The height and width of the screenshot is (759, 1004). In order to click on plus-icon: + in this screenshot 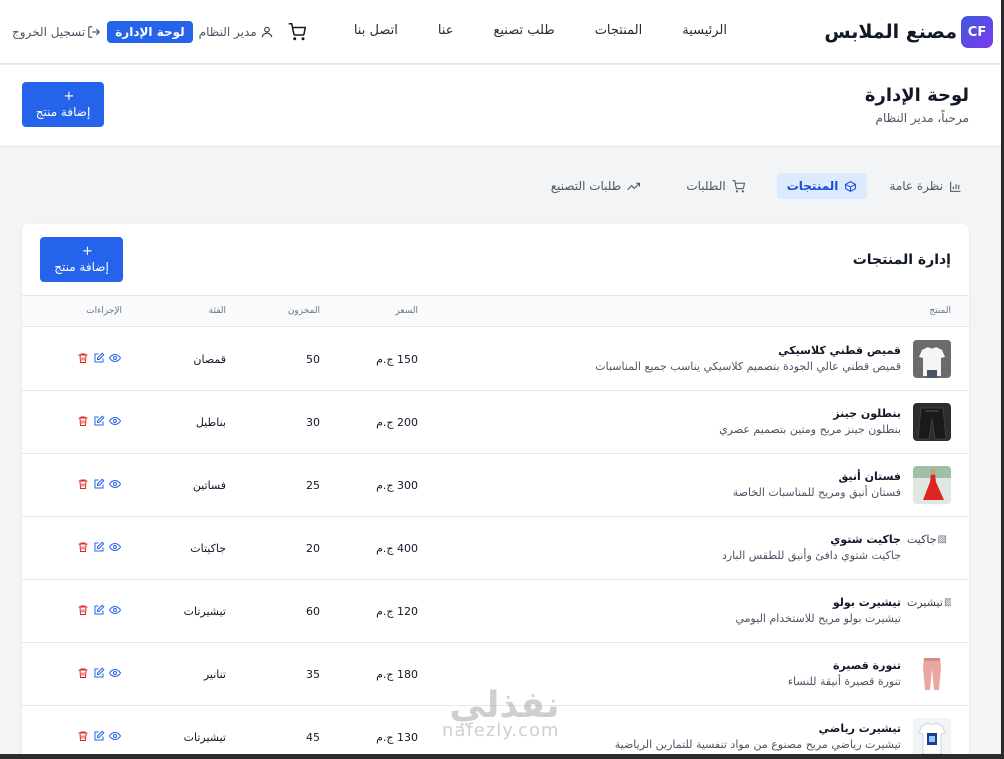, I will do `click(69, 96)`.